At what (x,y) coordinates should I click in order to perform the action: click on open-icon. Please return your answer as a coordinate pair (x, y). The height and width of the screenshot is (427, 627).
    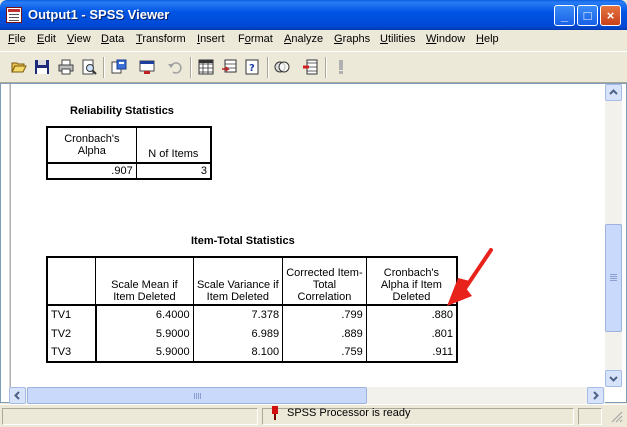
    Looking at the image, I should click on (19, 67).